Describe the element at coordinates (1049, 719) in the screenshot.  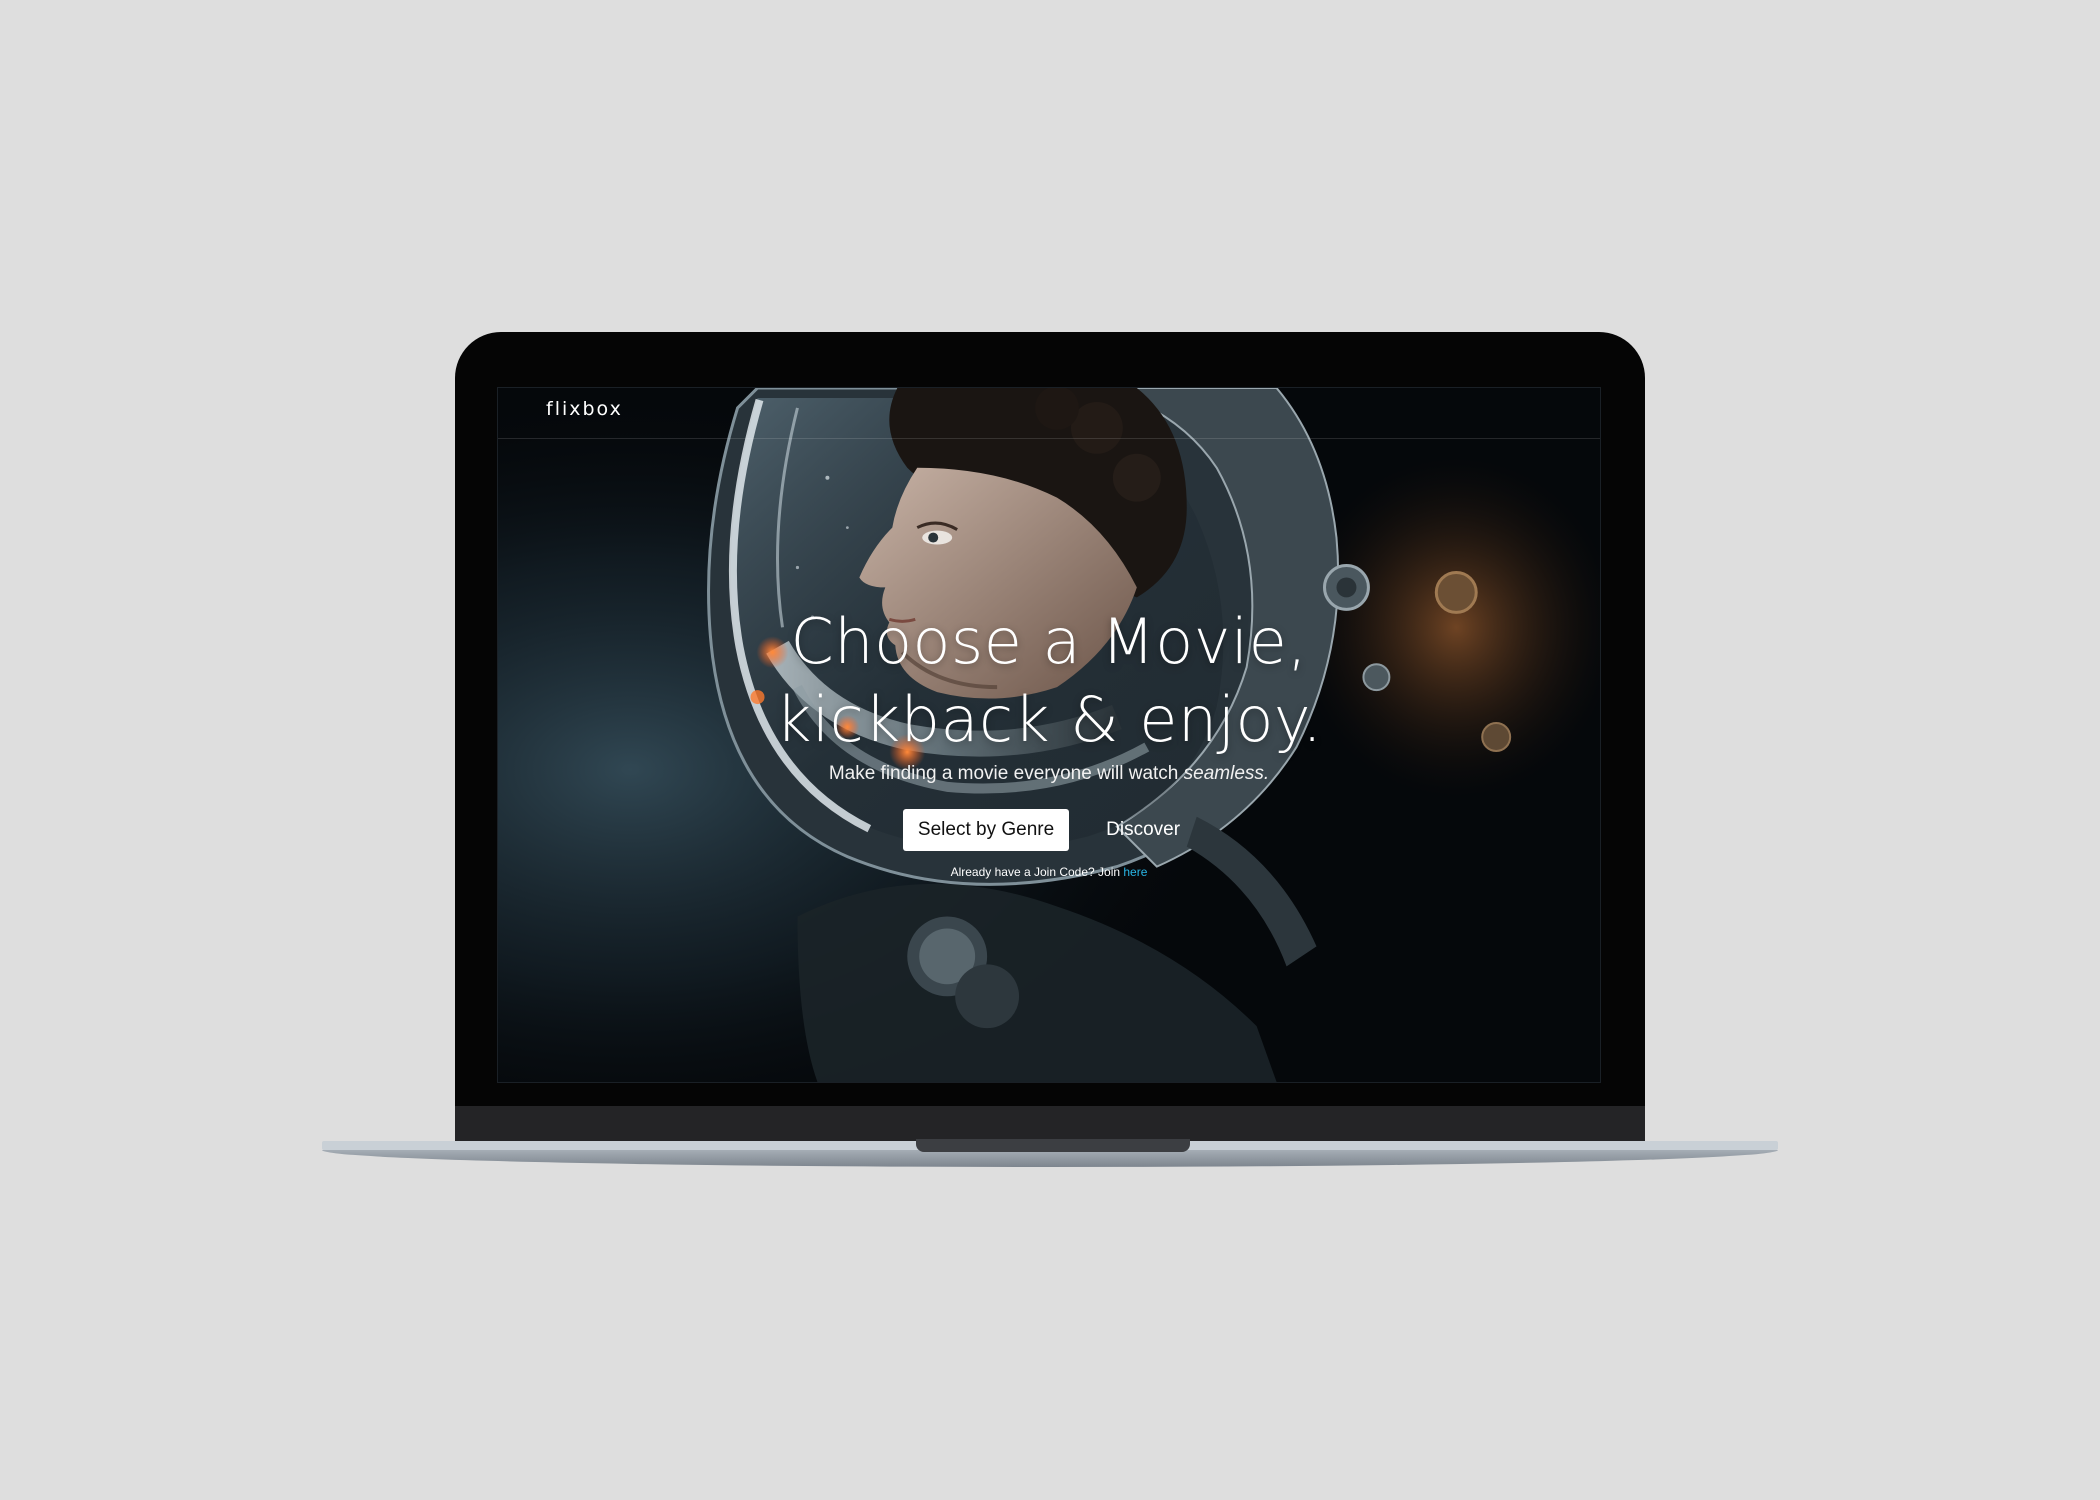
I see `hero-headline-line-2: kickback & enjoy.` at that location.